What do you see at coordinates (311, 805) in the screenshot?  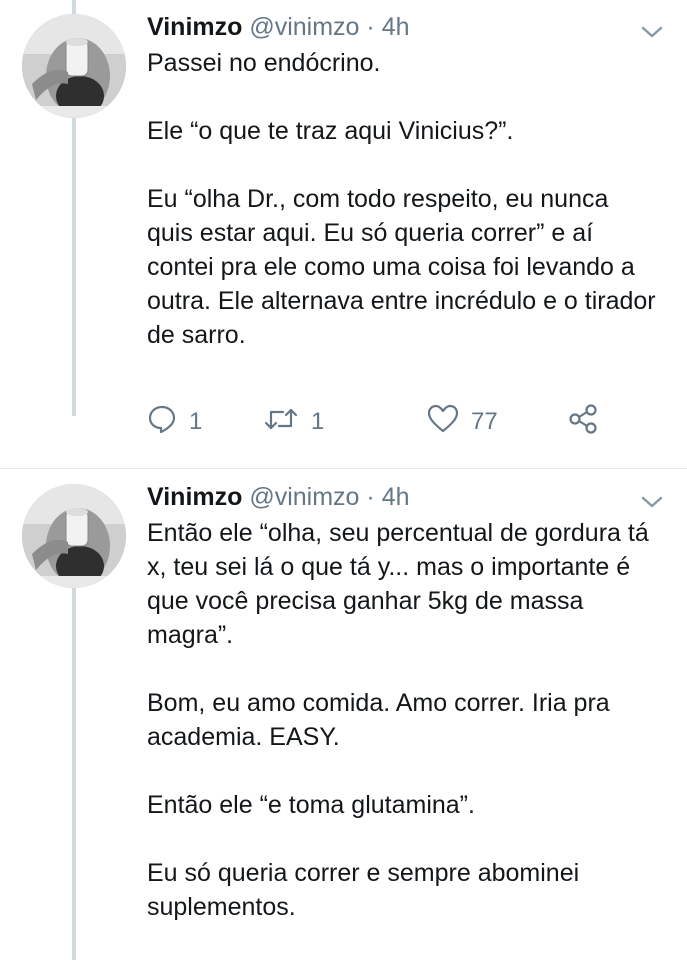 I see `tweet-paragraph: Então ele “e toma glutamina”.` at bounding box center [311, 805].